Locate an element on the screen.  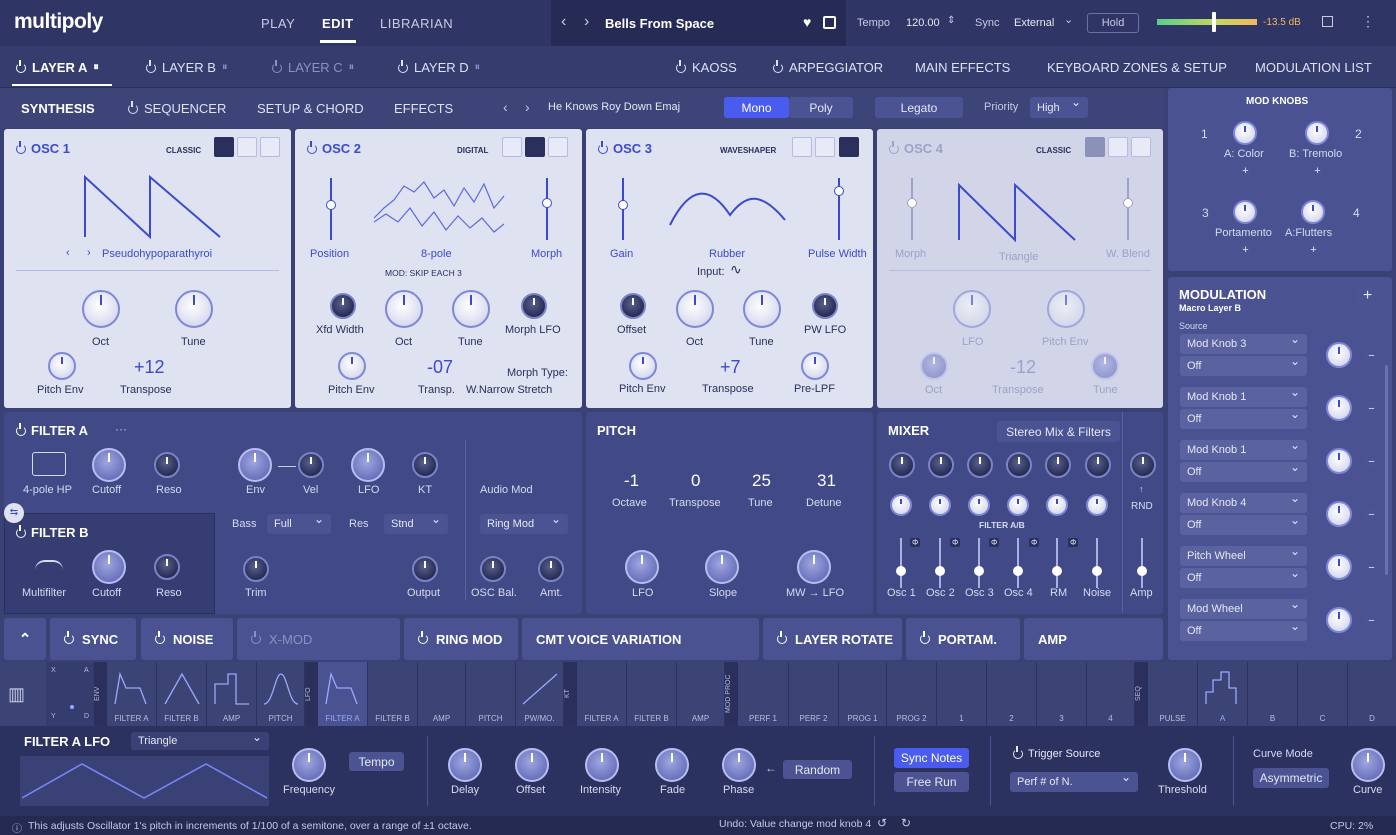
mod-row-6-source: Mod Wheel is located at coordinates (1243, 608).